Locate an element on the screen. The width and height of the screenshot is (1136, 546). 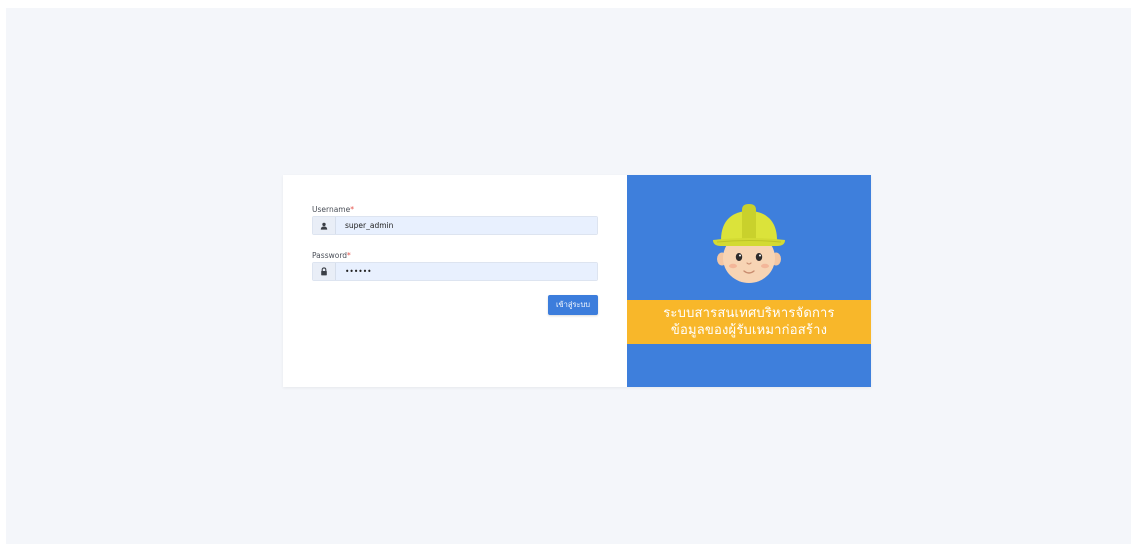
password-input is located at coordinates (466, 271).